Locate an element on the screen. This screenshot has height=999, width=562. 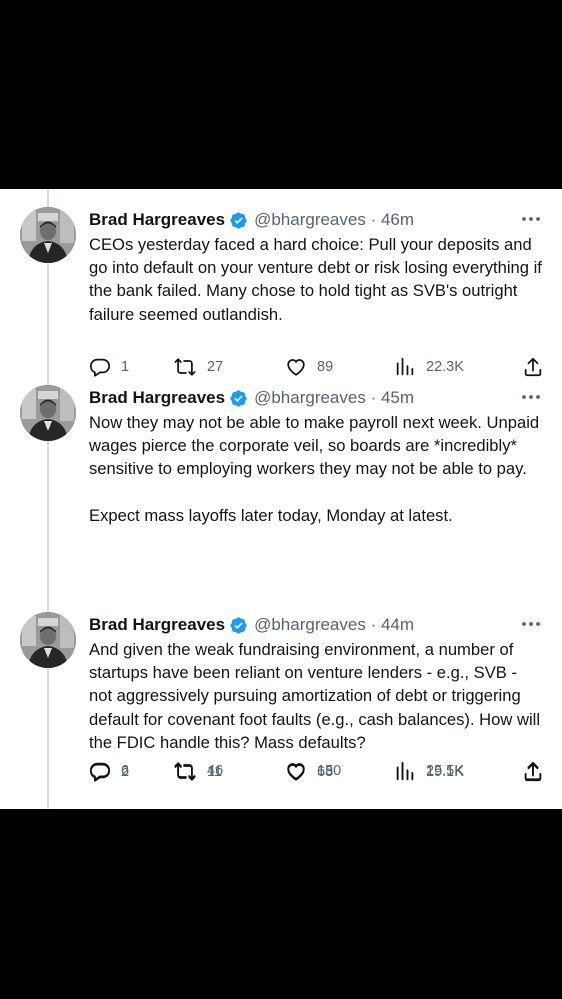
reply-button: 1 is located at coordinates (109, 367).